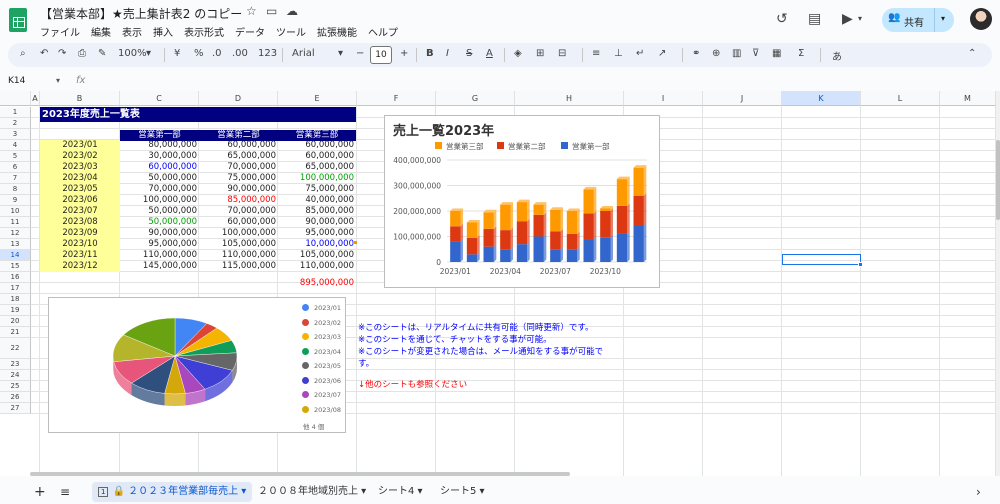  Describe the element at coordinates (662, 53) in the screenshot. I see `text-rotate-icon: ↗` at that location.